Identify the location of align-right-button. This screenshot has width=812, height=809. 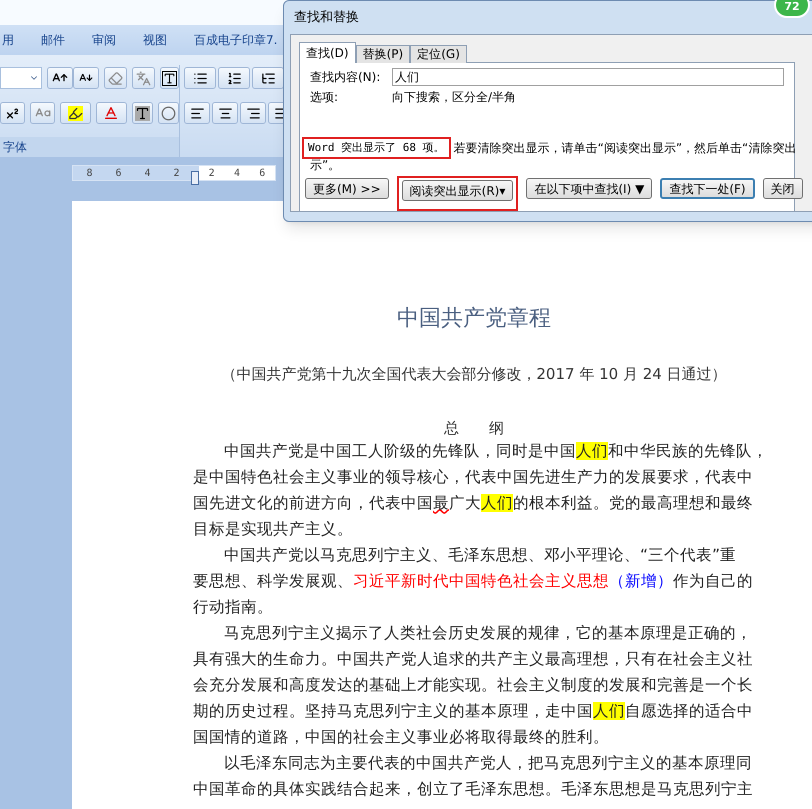
(253, 113).